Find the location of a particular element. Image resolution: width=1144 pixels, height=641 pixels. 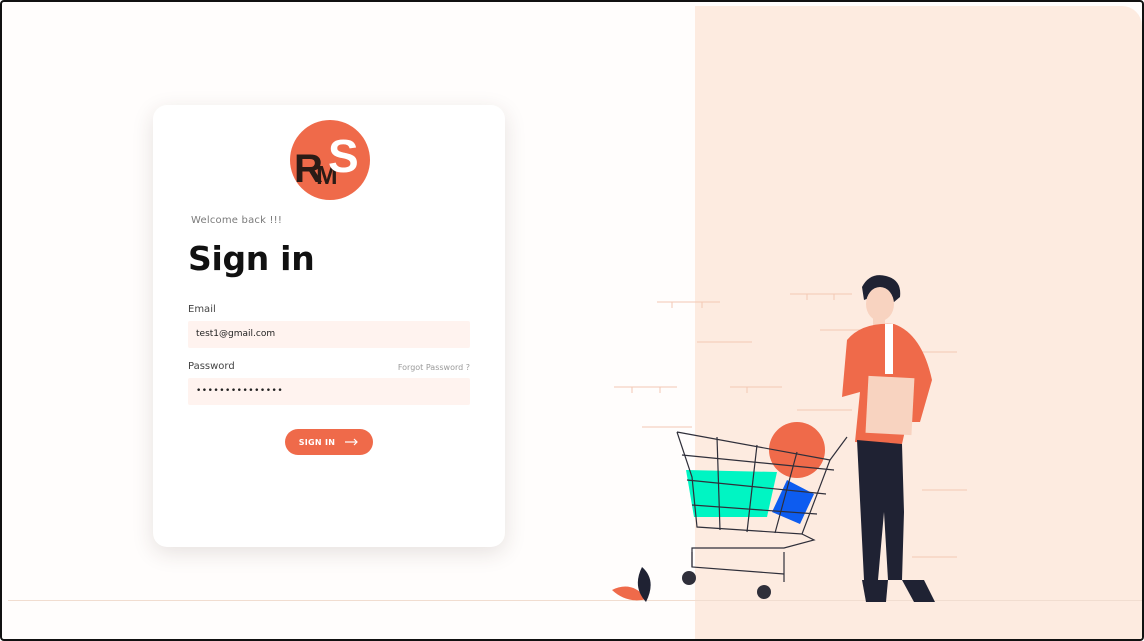

password-label: Password is located at coordinates (211, 366).